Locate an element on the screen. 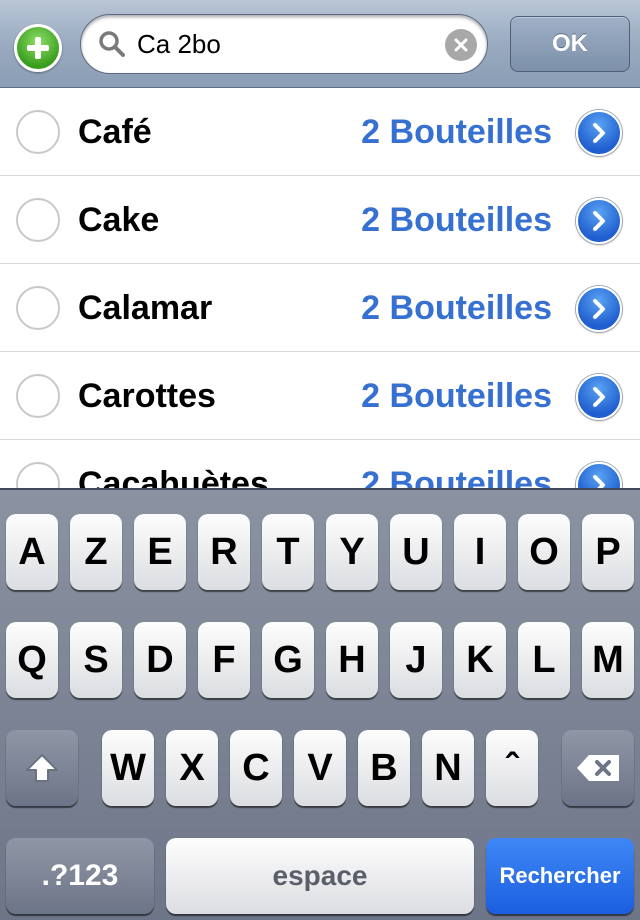 This screenshot has width=640, height=920. clear-icon is located at coordinates (461, 45).